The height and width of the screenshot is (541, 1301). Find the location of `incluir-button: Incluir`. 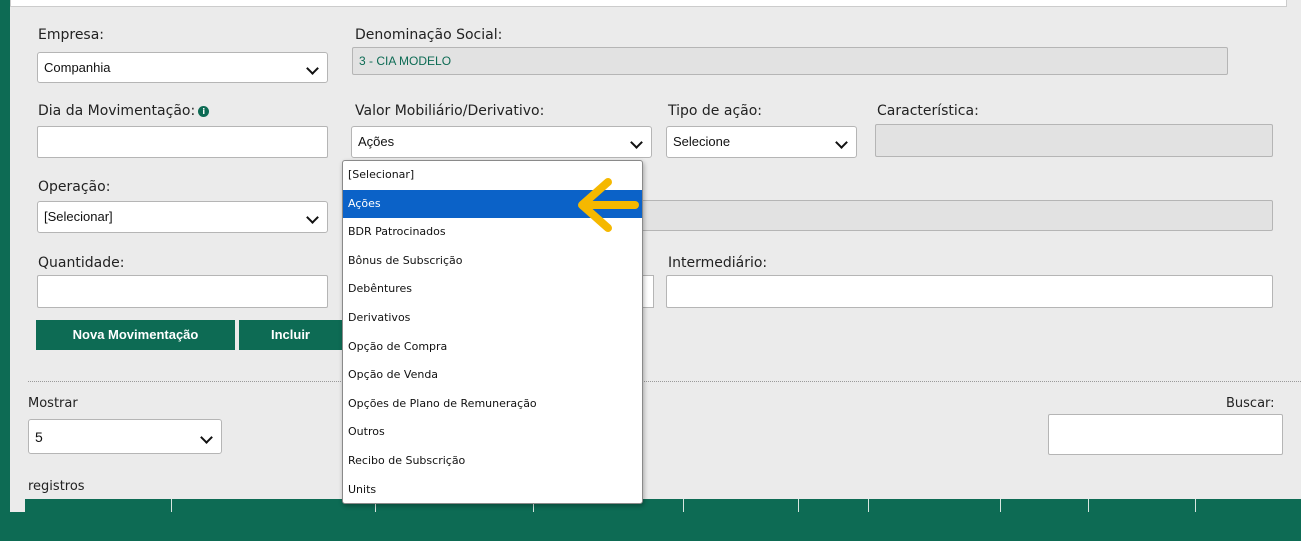

incluir-button: Incluir is located at coordinates (290, 335).